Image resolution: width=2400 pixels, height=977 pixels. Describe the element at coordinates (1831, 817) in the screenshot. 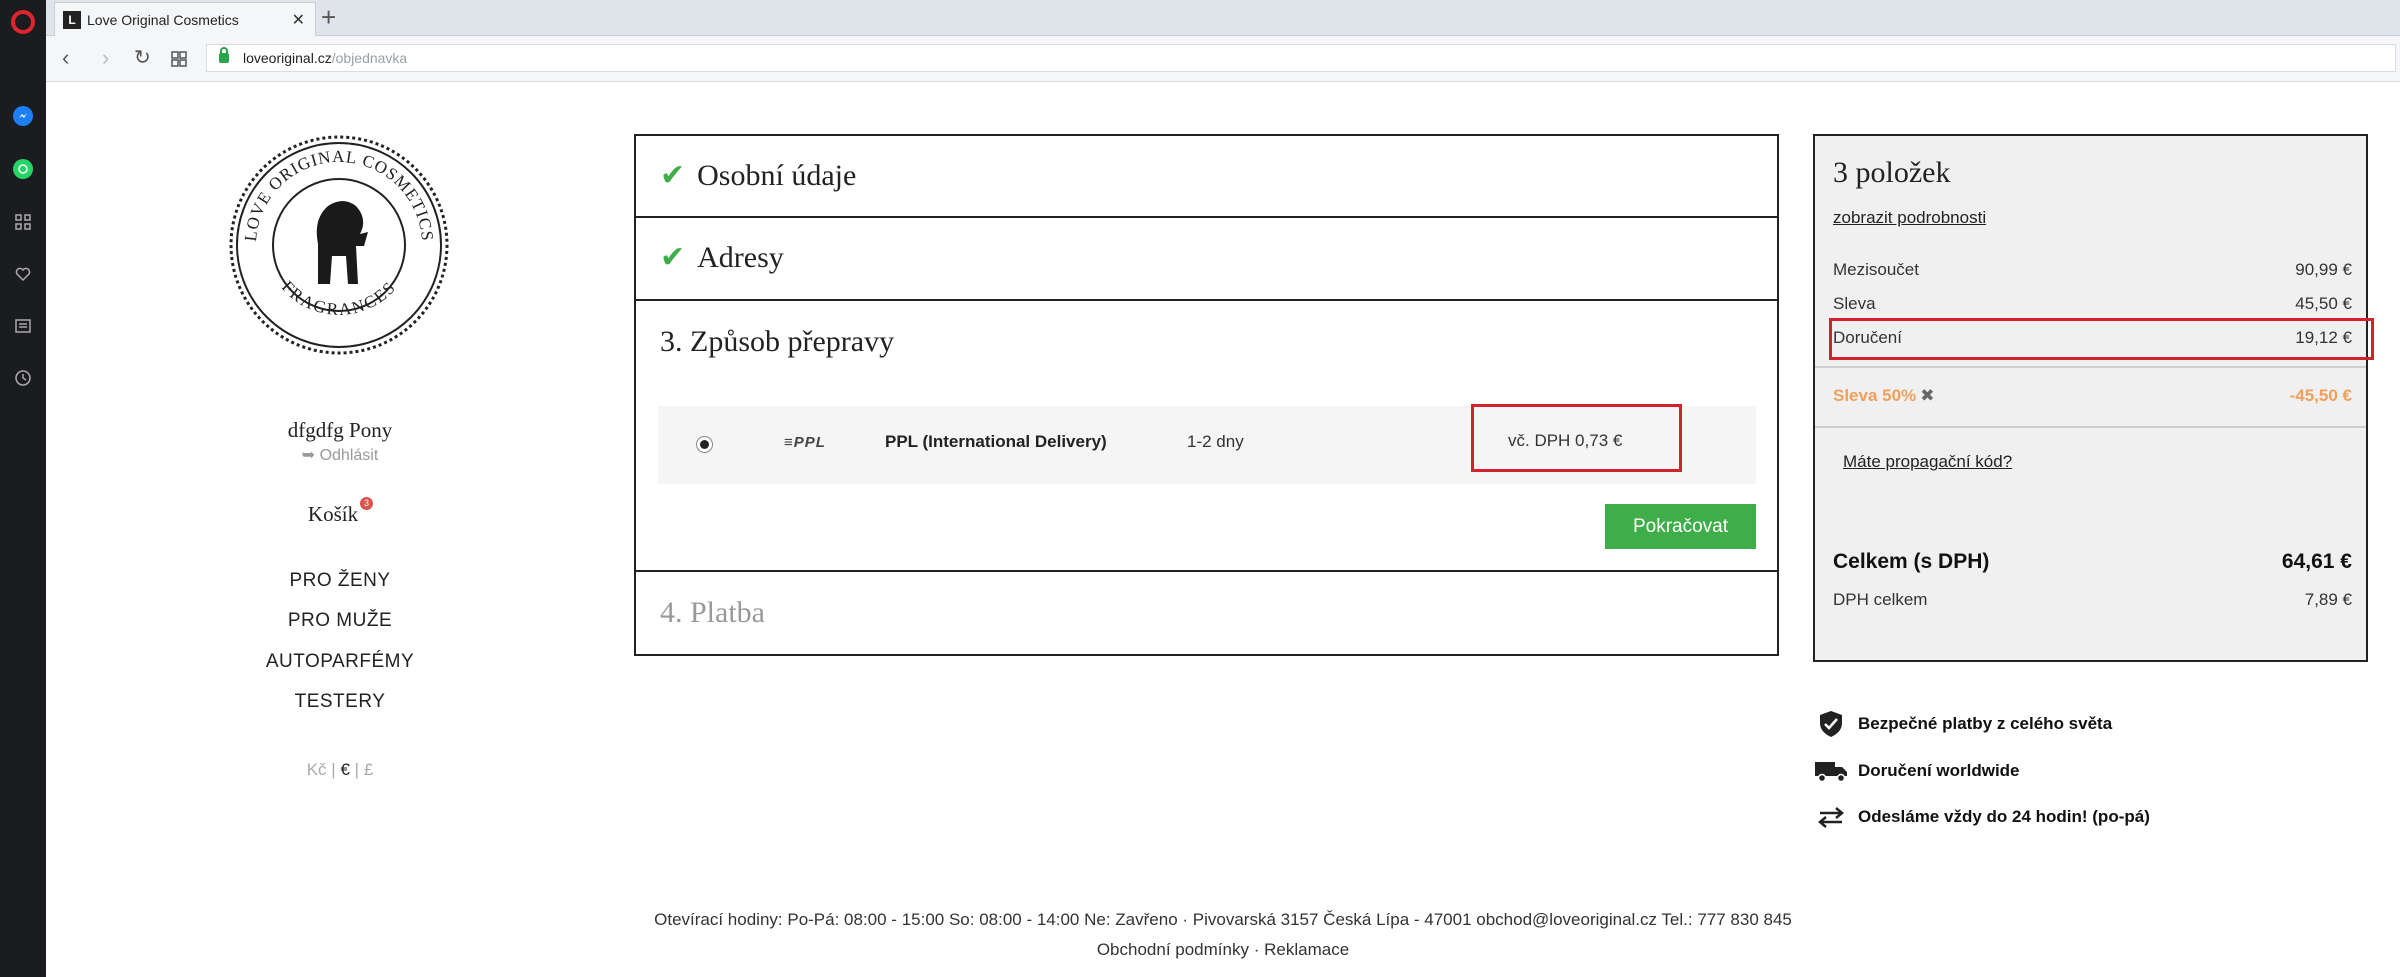

I see `exchange-arrows-icon` at that location.